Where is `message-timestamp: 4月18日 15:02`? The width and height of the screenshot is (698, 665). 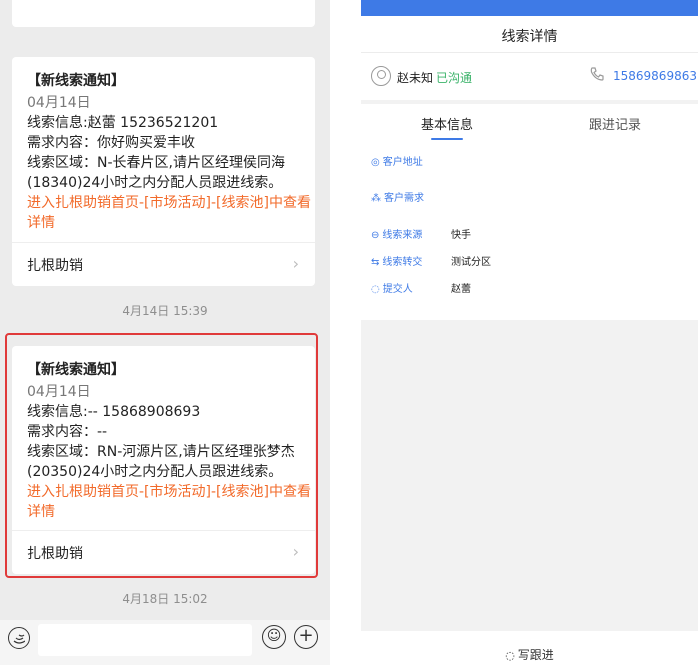
message-timestamp: 4月18日 15:02 is located at coordinates (165, 599).